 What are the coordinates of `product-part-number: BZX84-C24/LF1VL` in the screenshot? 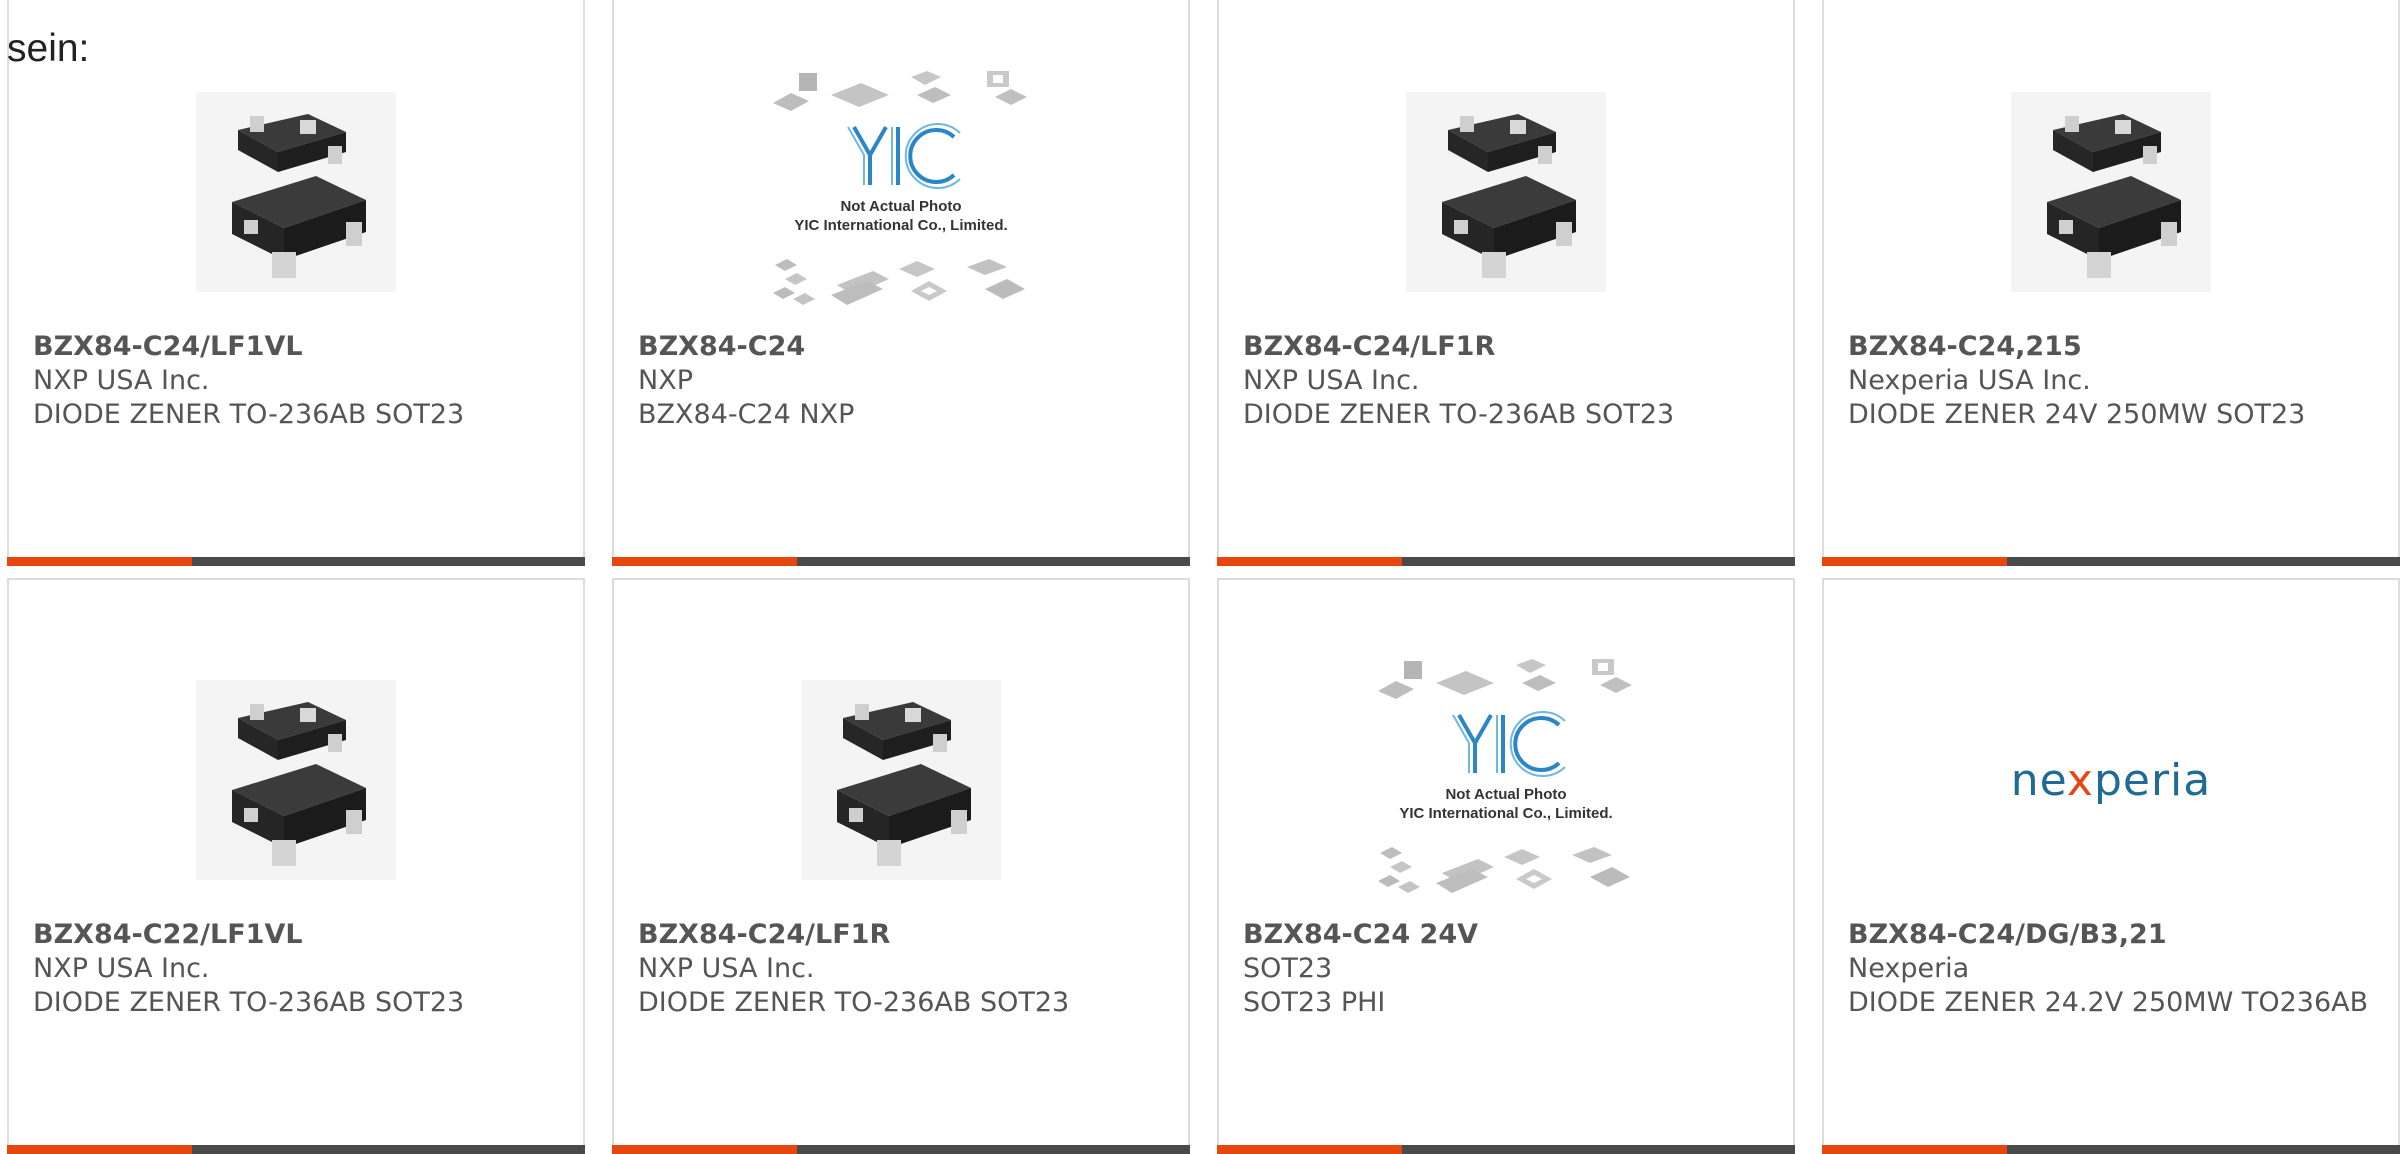 It's located at (298, 347).